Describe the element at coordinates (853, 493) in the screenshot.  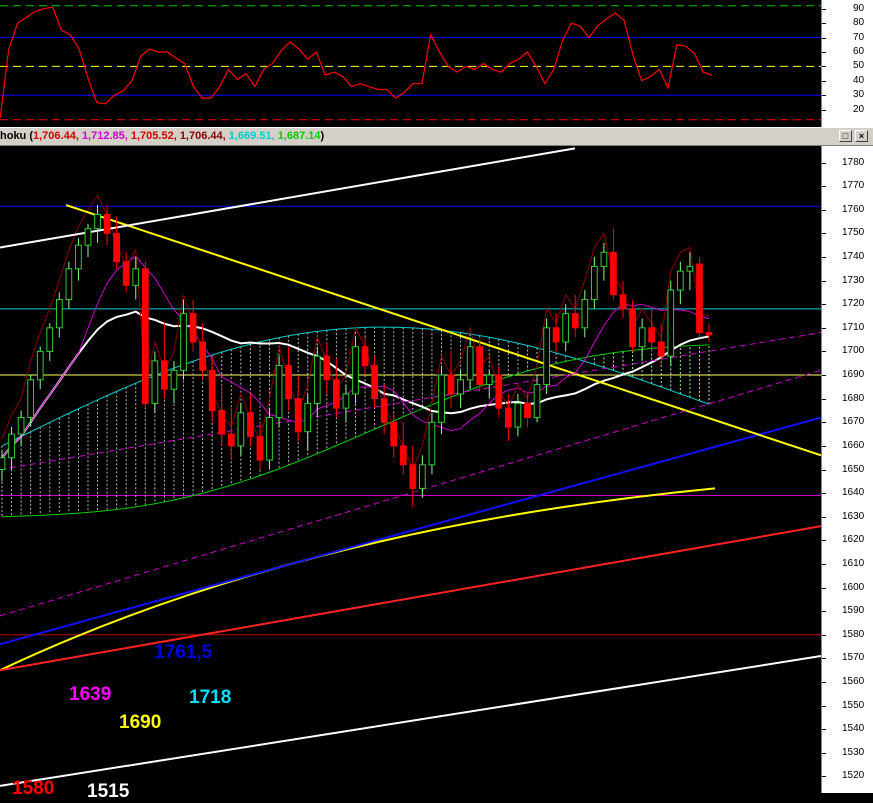
I see `price-tick-1640: 1640` at that location.